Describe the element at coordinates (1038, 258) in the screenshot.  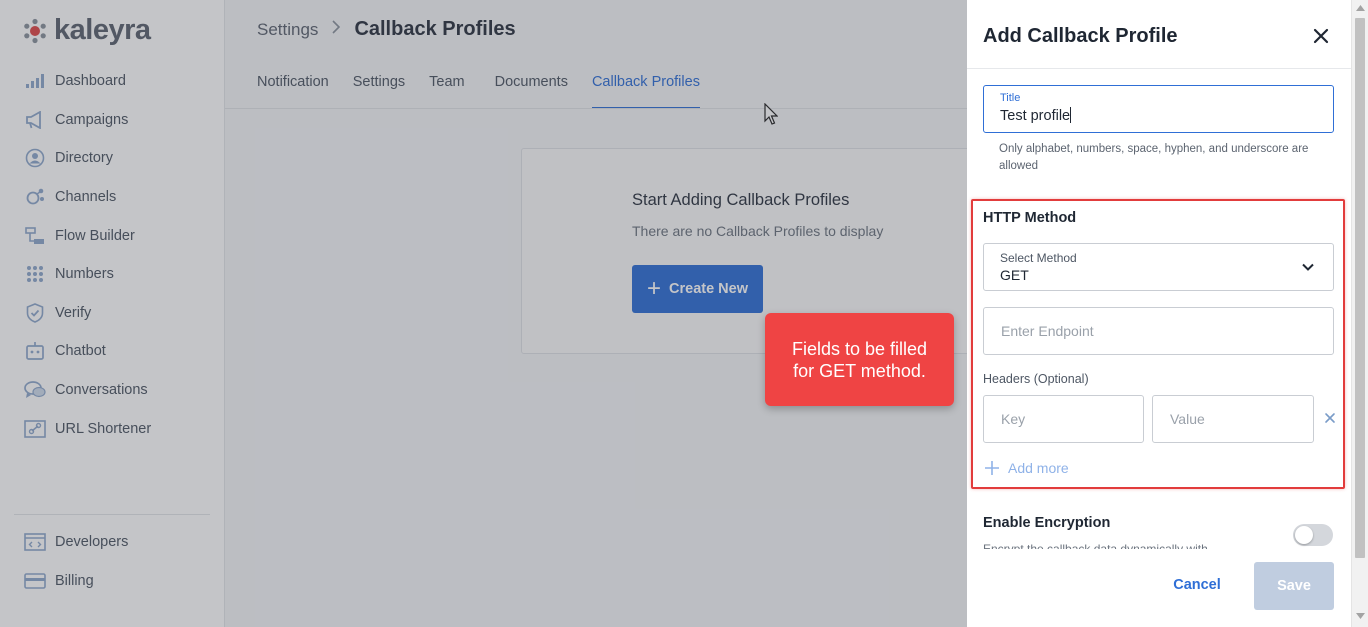
I see `method-select-label: Select Method` at that location.